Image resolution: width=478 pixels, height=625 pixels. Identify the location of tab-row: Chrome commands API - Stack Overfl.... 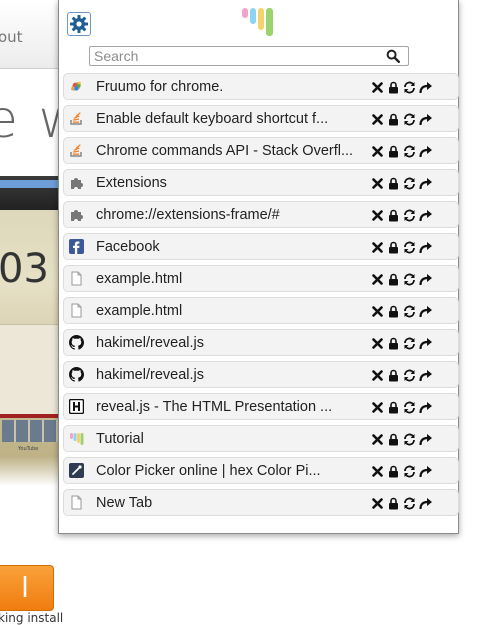
(261, 150).